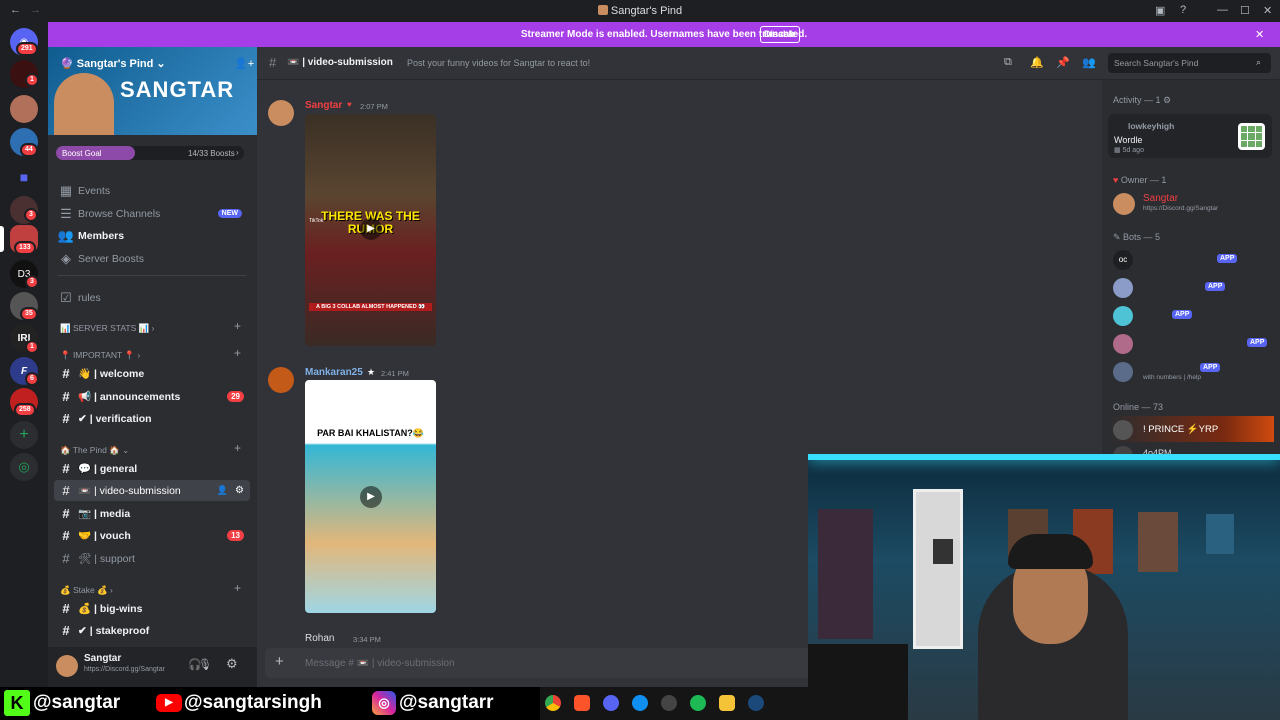 This screenshot has height=720, width=1280. Describe the element at coordinates (1123, 260) in the screenshot. I see `bot-avatar: oc` at that location.